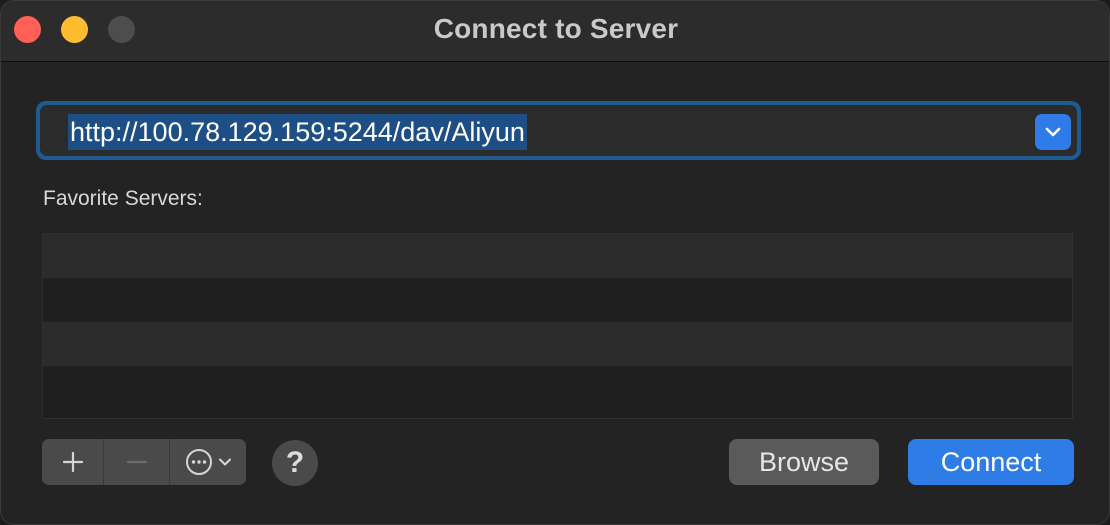  I want to click on server-address-field: http://100.78.129.159:5244/dav/Aliyun, so click(558, 130).